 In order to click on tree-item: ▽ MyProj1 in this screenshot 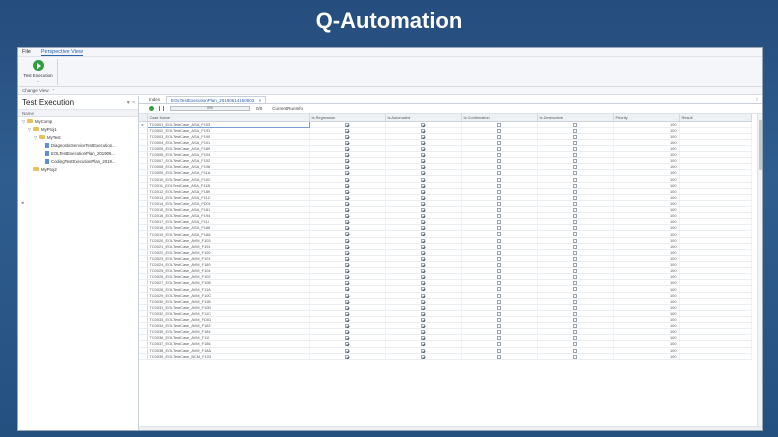, I will do `click(78, 129)`.